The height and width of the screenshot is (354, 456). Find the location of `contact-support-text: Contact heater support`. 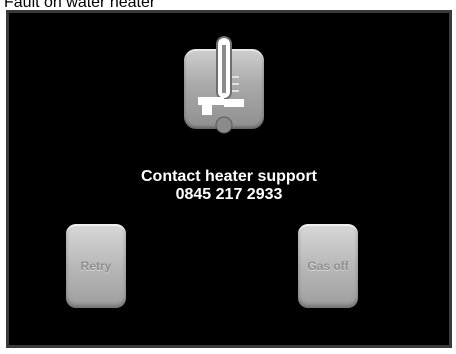

contact-support-text: Contact heater support is located at coordinates (228, 176).